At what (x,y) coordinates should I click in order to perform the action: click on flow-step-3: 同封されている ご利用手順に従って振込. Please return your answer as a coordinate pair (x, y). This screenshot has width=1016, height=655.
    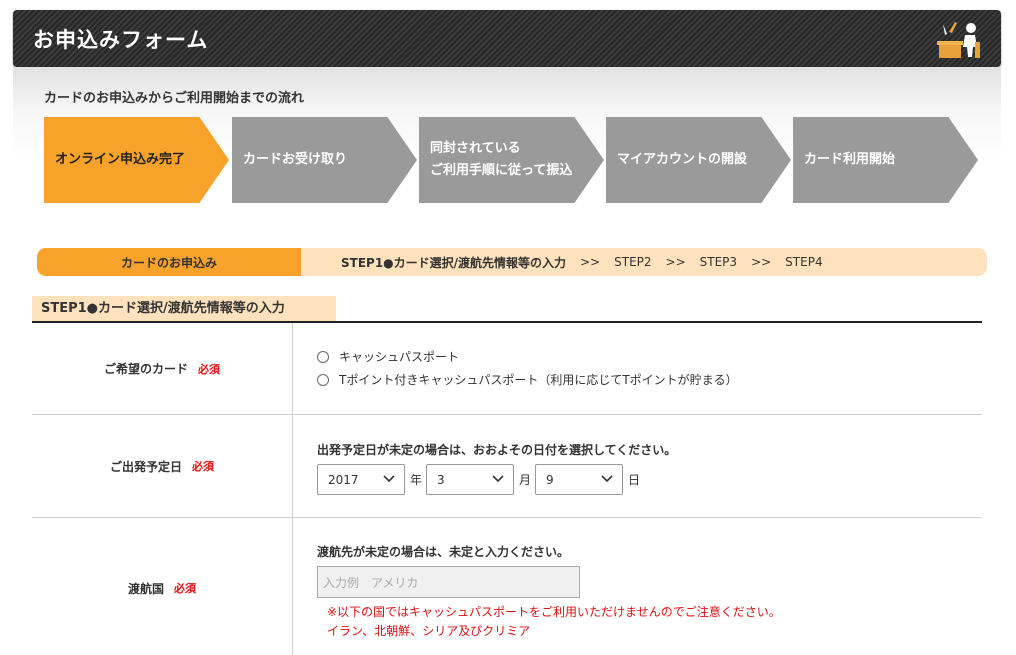
    Looking at the image, I should click on (511, 160).